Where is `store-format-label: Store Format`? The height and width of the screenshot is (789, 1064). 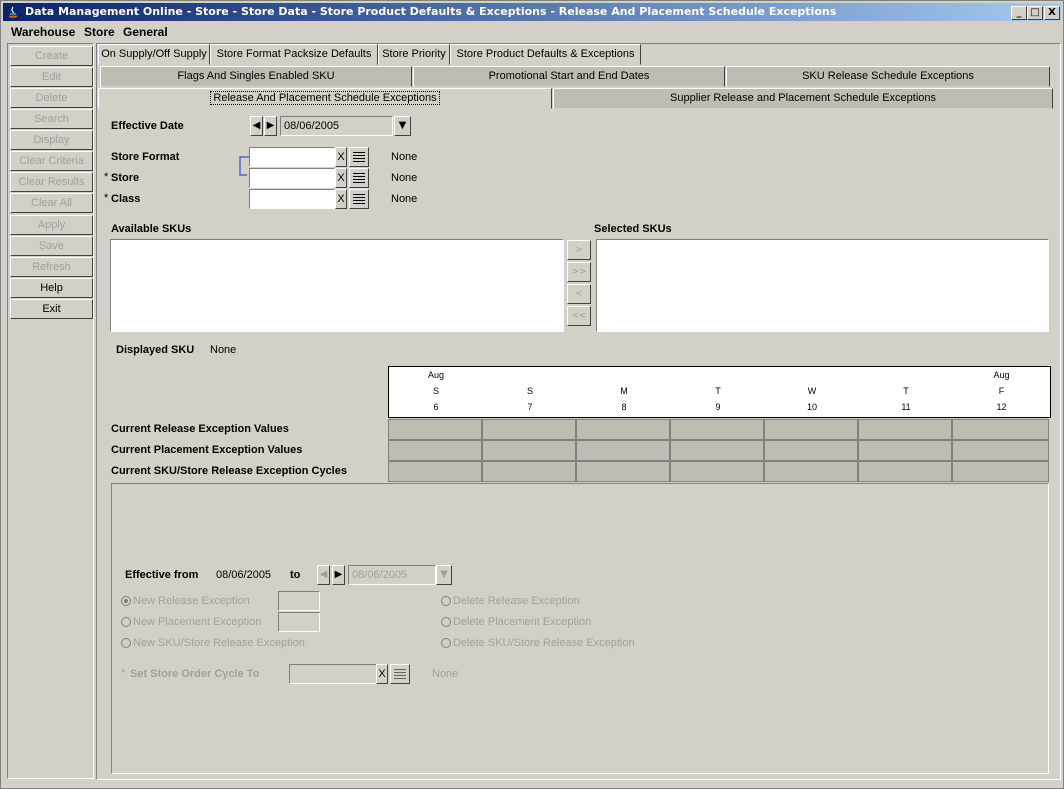
store-format-label: Store Format is located at coordinates (145, 157).